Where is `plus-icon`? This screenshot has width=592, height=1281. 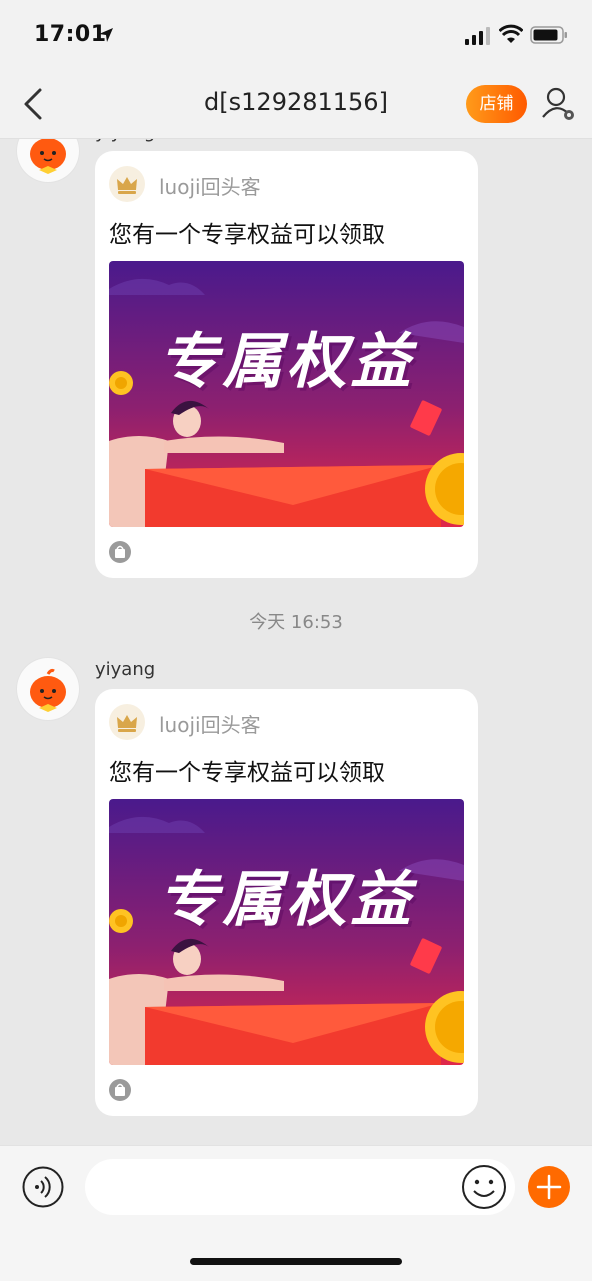
plus-icon is located at coordinates (549, 1187).